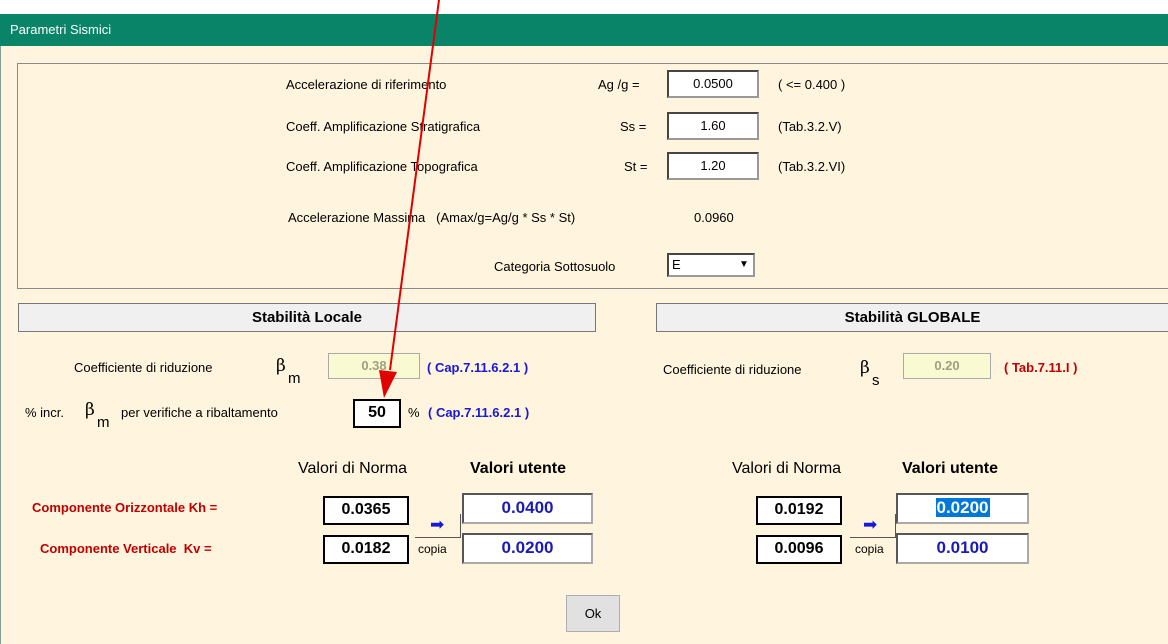 This screenshot has height=644, width=1168. I want to click on annotation-arrow, so click(409, 199).